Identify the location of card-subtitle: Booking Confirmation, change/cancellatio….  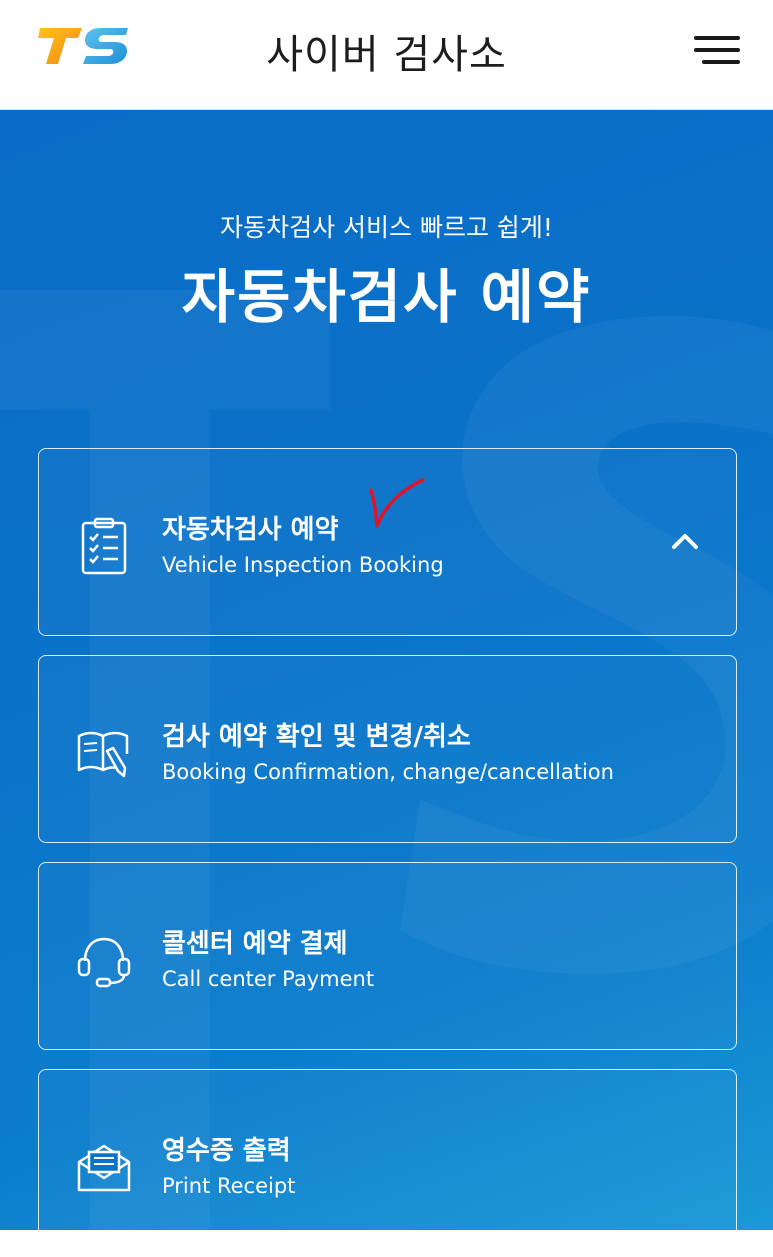
(388, 772).